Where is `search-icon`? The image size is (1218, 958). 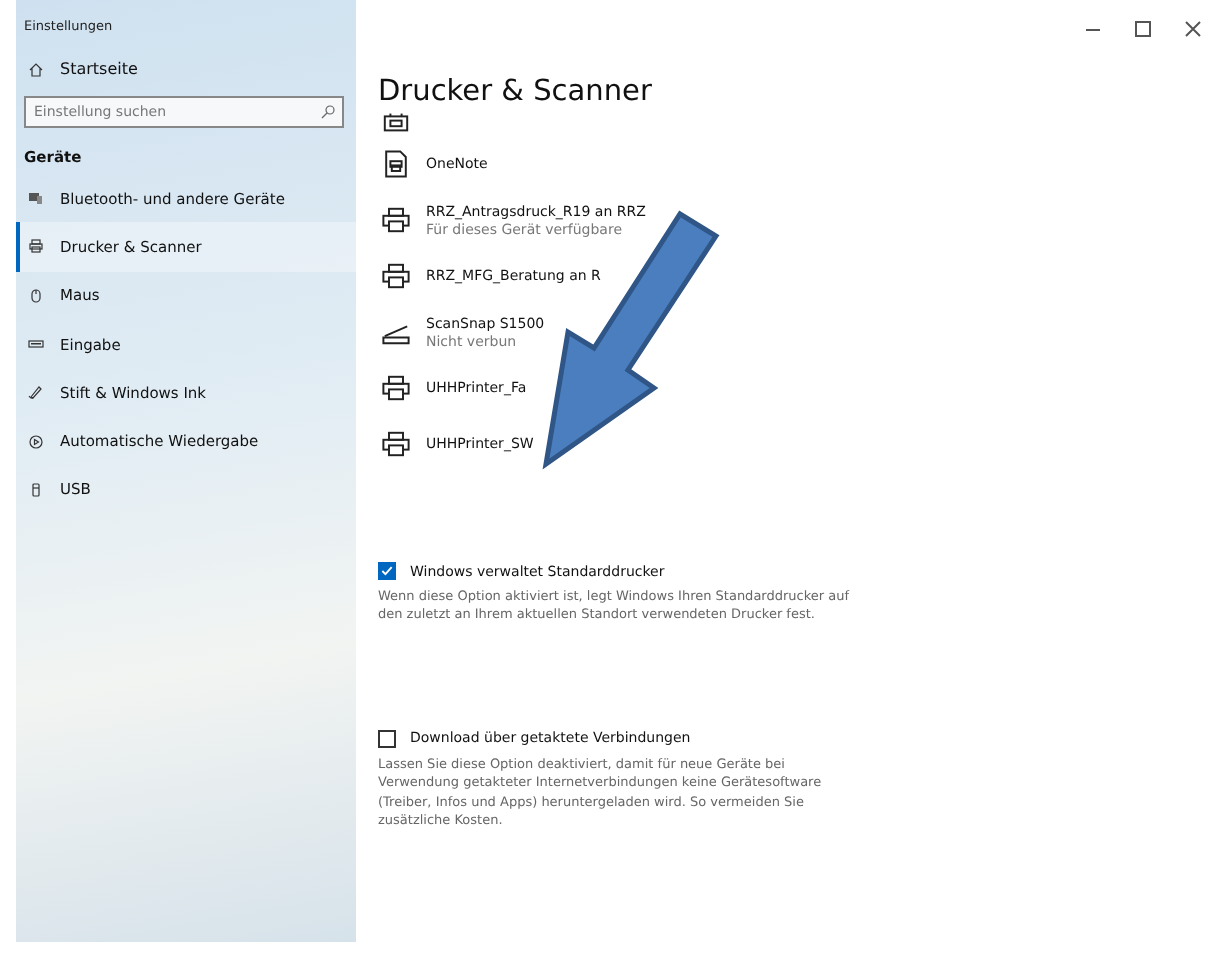
search-icon is located at coordinates (328, 112).